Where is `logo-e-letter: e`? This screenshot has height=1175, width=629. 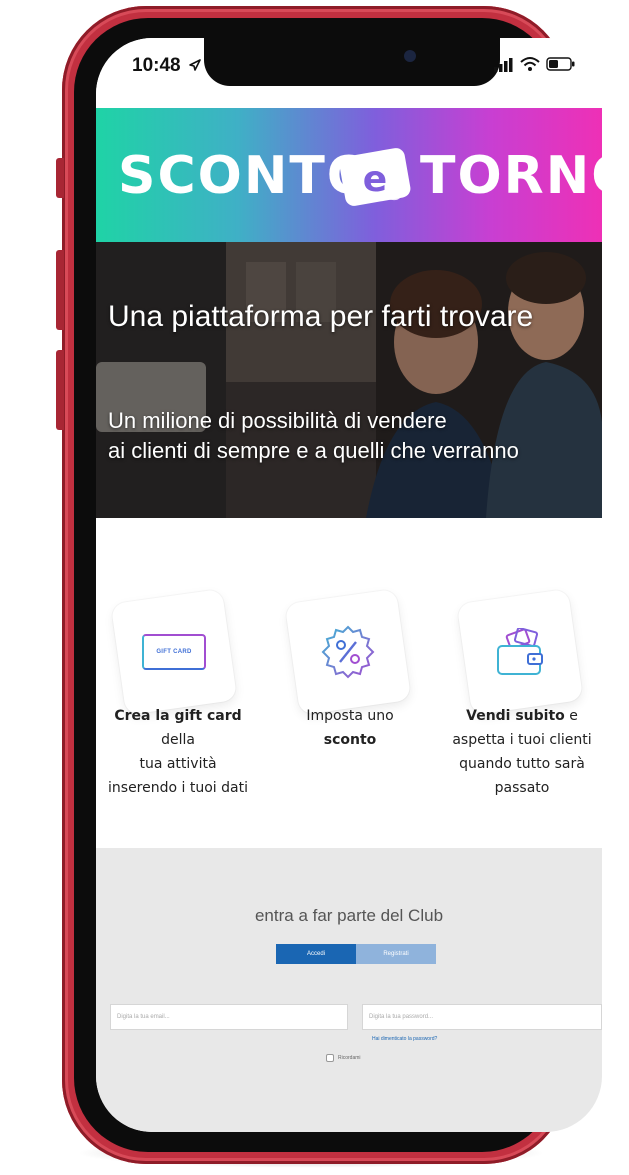 logo-e-letter: e is located at coordinates (375, 179).